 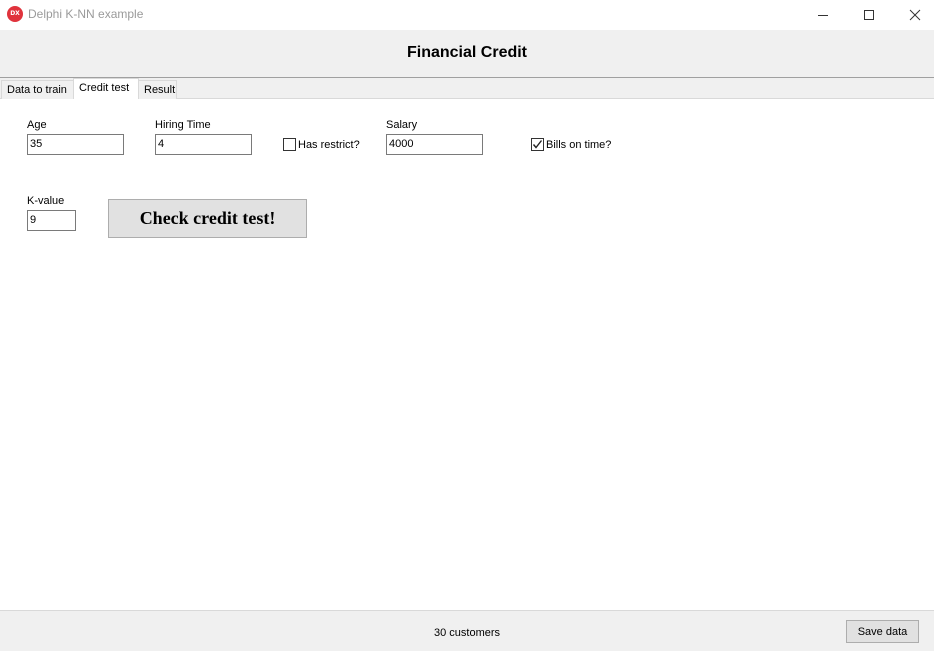 I want to click on age-input: 35, so click(x=75, y=144).